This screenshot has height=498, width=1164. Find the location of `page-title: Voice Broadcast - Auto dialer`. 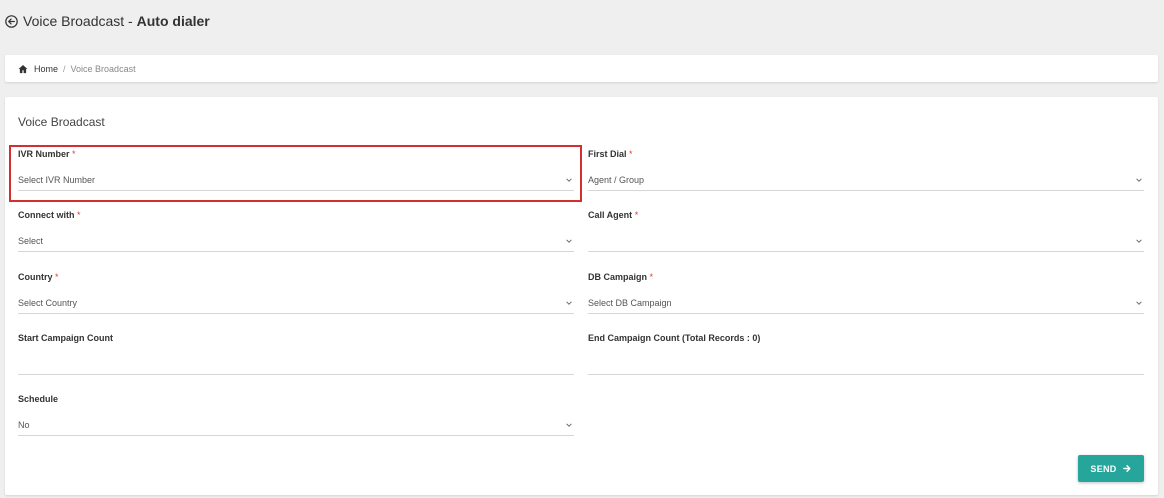

page-title: Voice Broadcast - Auto dialer is located at coordinates (116, 21).